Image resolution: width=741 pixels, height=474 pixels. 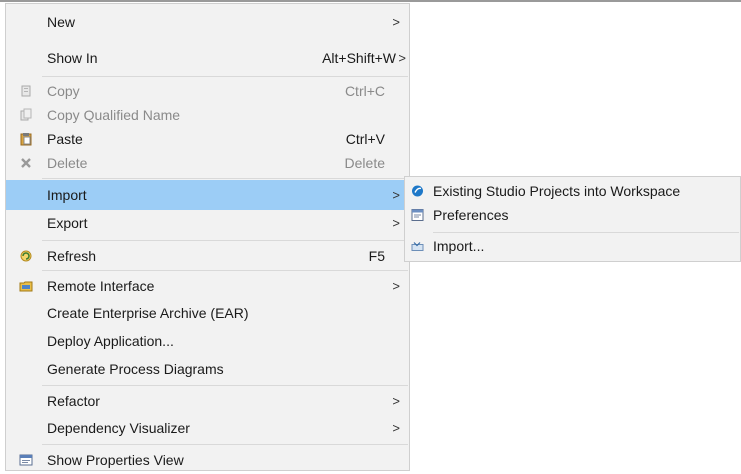 I want to click on menu-item-dependency-visualizer: Dependency Visualizer >, so click(x=207, y=428).